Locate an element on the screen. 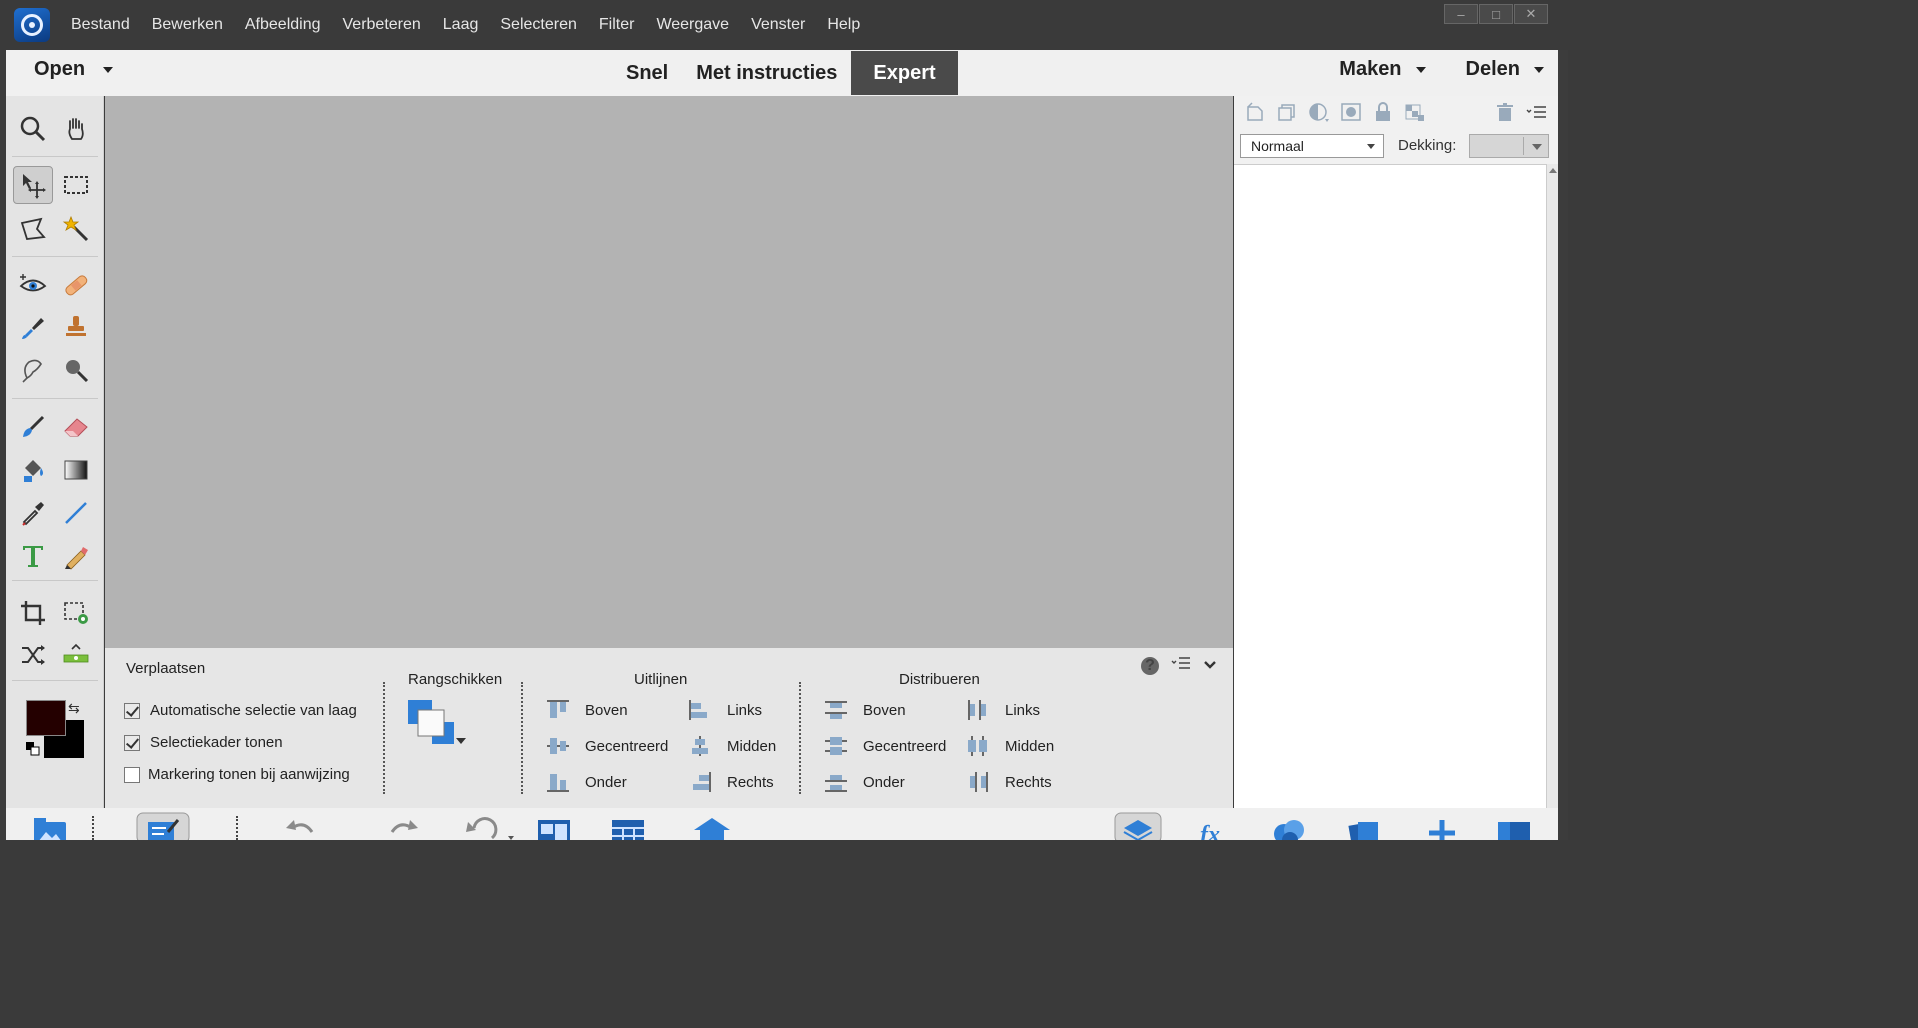  distribute-bottom-button: Onder is located at coordinates (865, 782).